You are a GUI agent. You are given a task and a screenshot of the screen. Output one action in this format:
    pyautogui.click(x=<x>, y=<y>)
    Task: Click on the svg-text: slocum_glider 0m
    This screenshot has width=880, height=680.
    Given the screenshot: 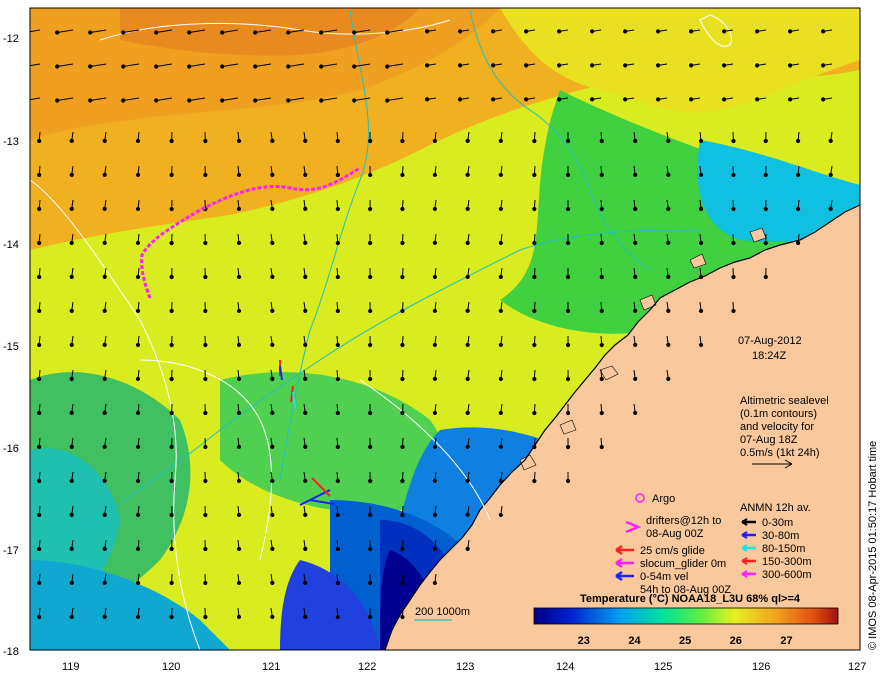 What is the action you would take?
    pyautogui.click(x=683, y=564)
    